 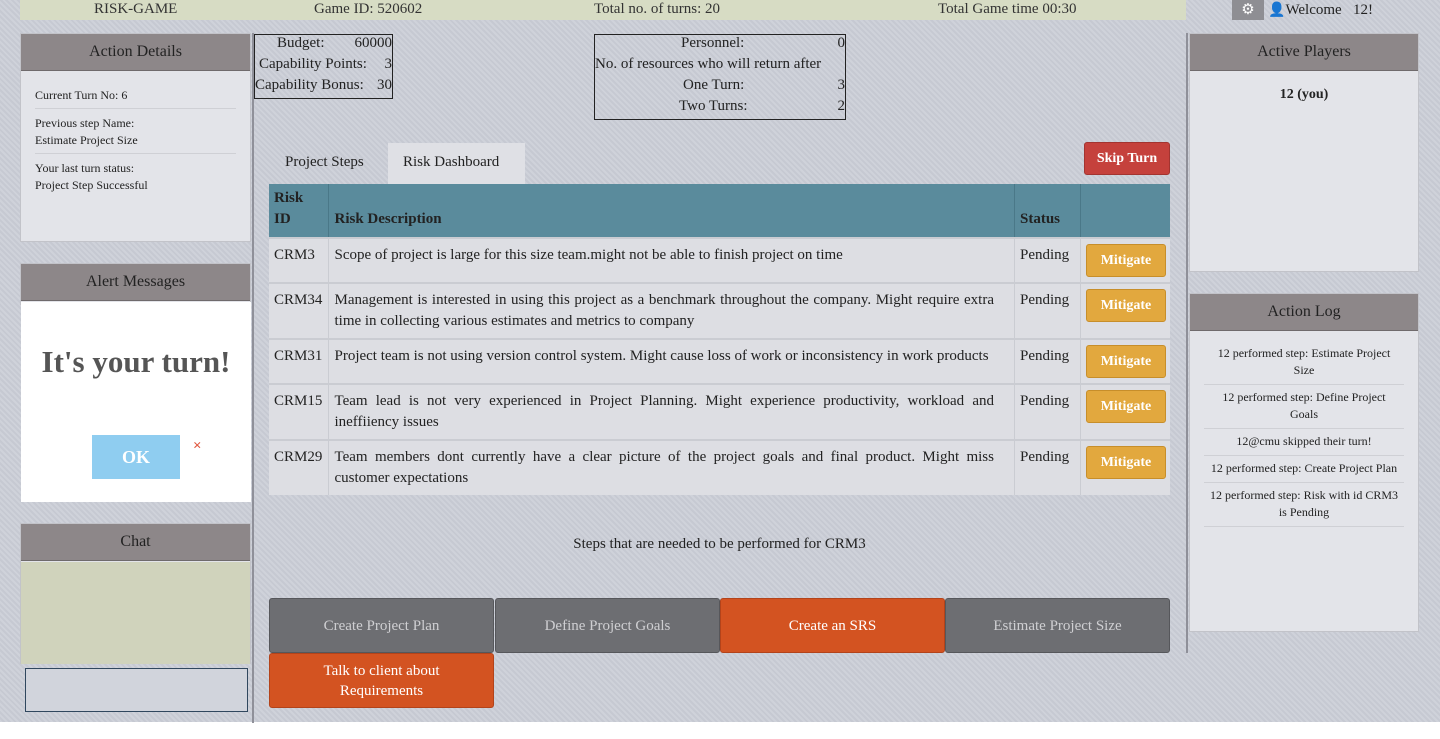 I want to click on budget-value: 60000, so click(x=373, y=43).